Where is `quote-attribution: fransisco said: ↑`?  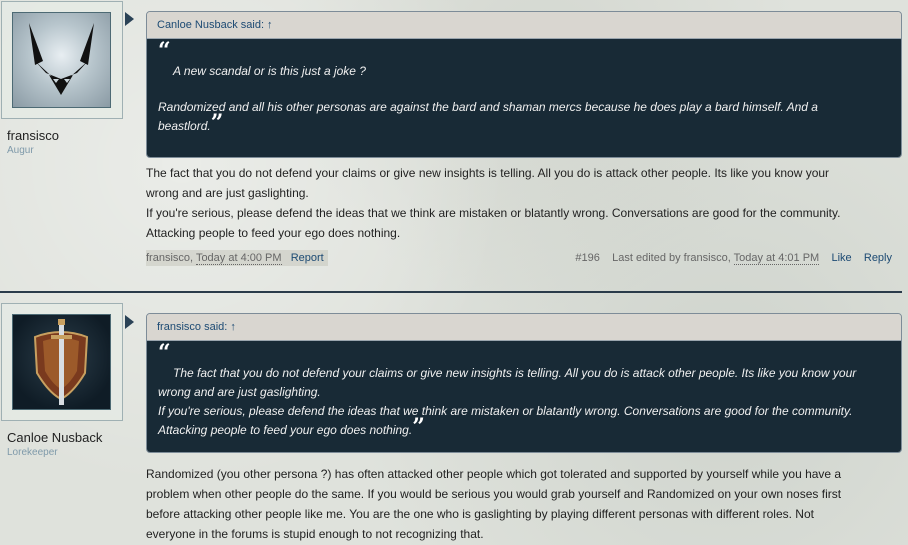 quote-attribution: fransisco said: ↑ is located at coordinates (524, 327).